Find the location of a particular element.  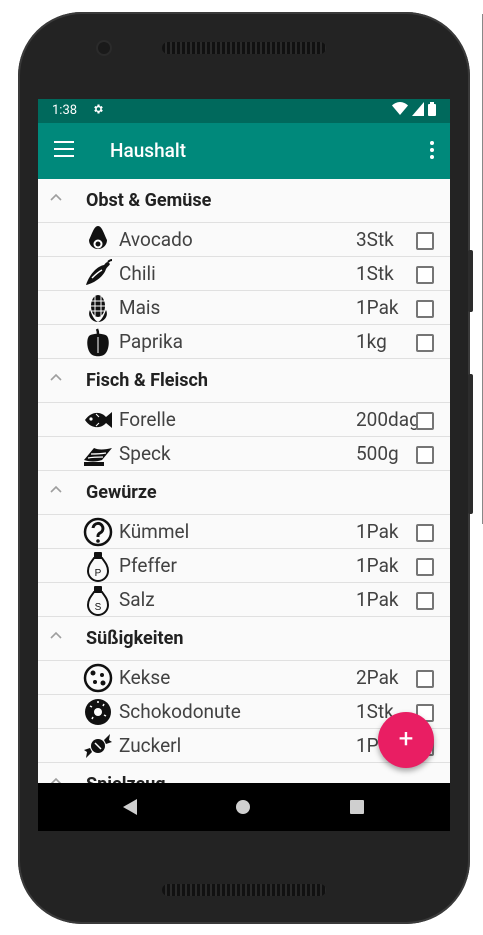

list-item: P Pfeffer 1Pak is located at coordinates (244, 566).